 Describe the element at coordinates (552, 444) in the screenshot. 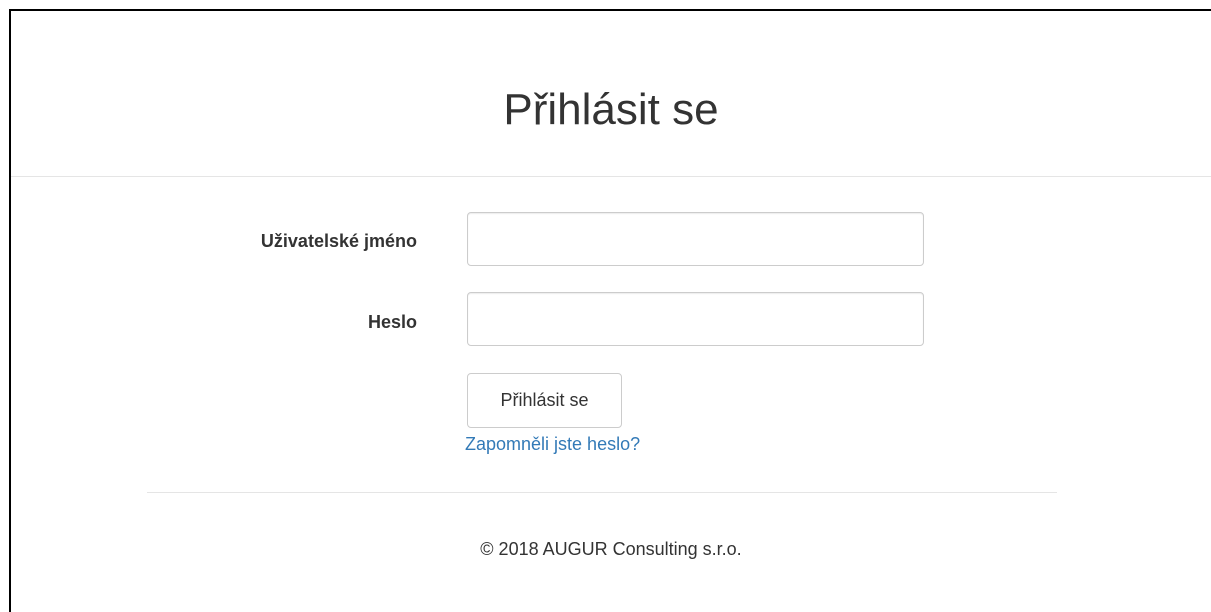

I see `forgot-password-link: Zapomněli jste heslo?` at that location.